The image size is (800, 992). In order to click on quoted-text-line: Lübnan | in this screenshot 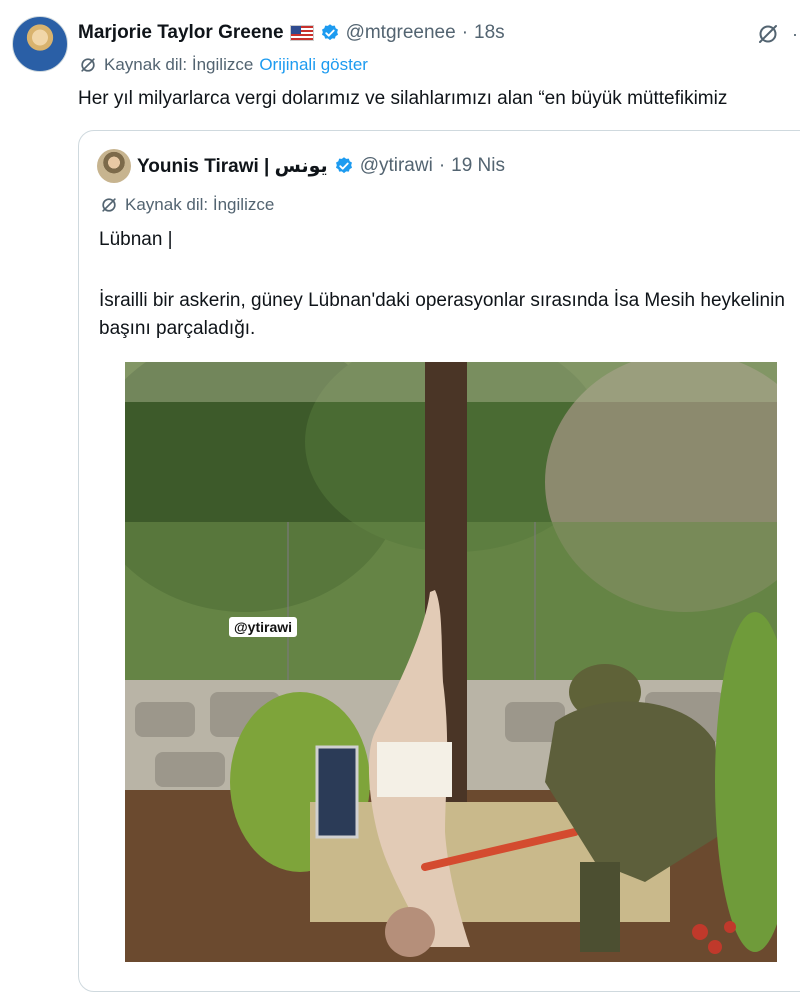, I will do `click(136, 239)`.